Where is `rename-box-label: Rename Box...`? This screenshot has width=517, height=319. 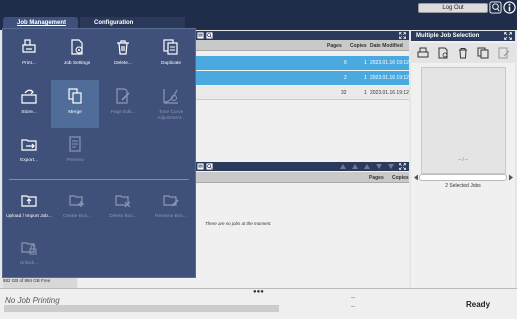 rename-box-label: Rename Box... is located at coordinates (171, 216).